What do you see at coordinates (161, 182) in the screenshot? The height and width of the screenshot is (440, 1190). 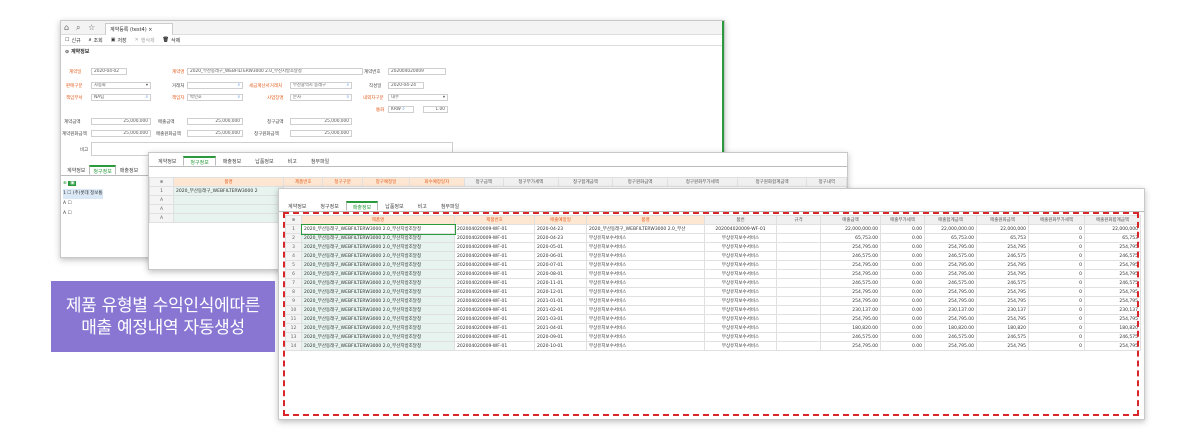 I see `add-icon: ⊕` at bounding box center [161, 182].